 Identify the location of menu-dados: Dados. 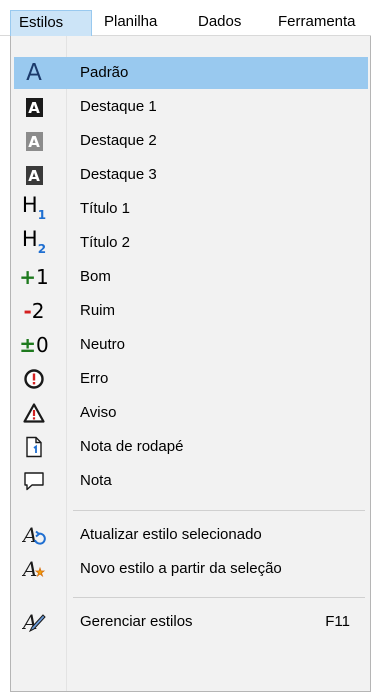
(219, 23).